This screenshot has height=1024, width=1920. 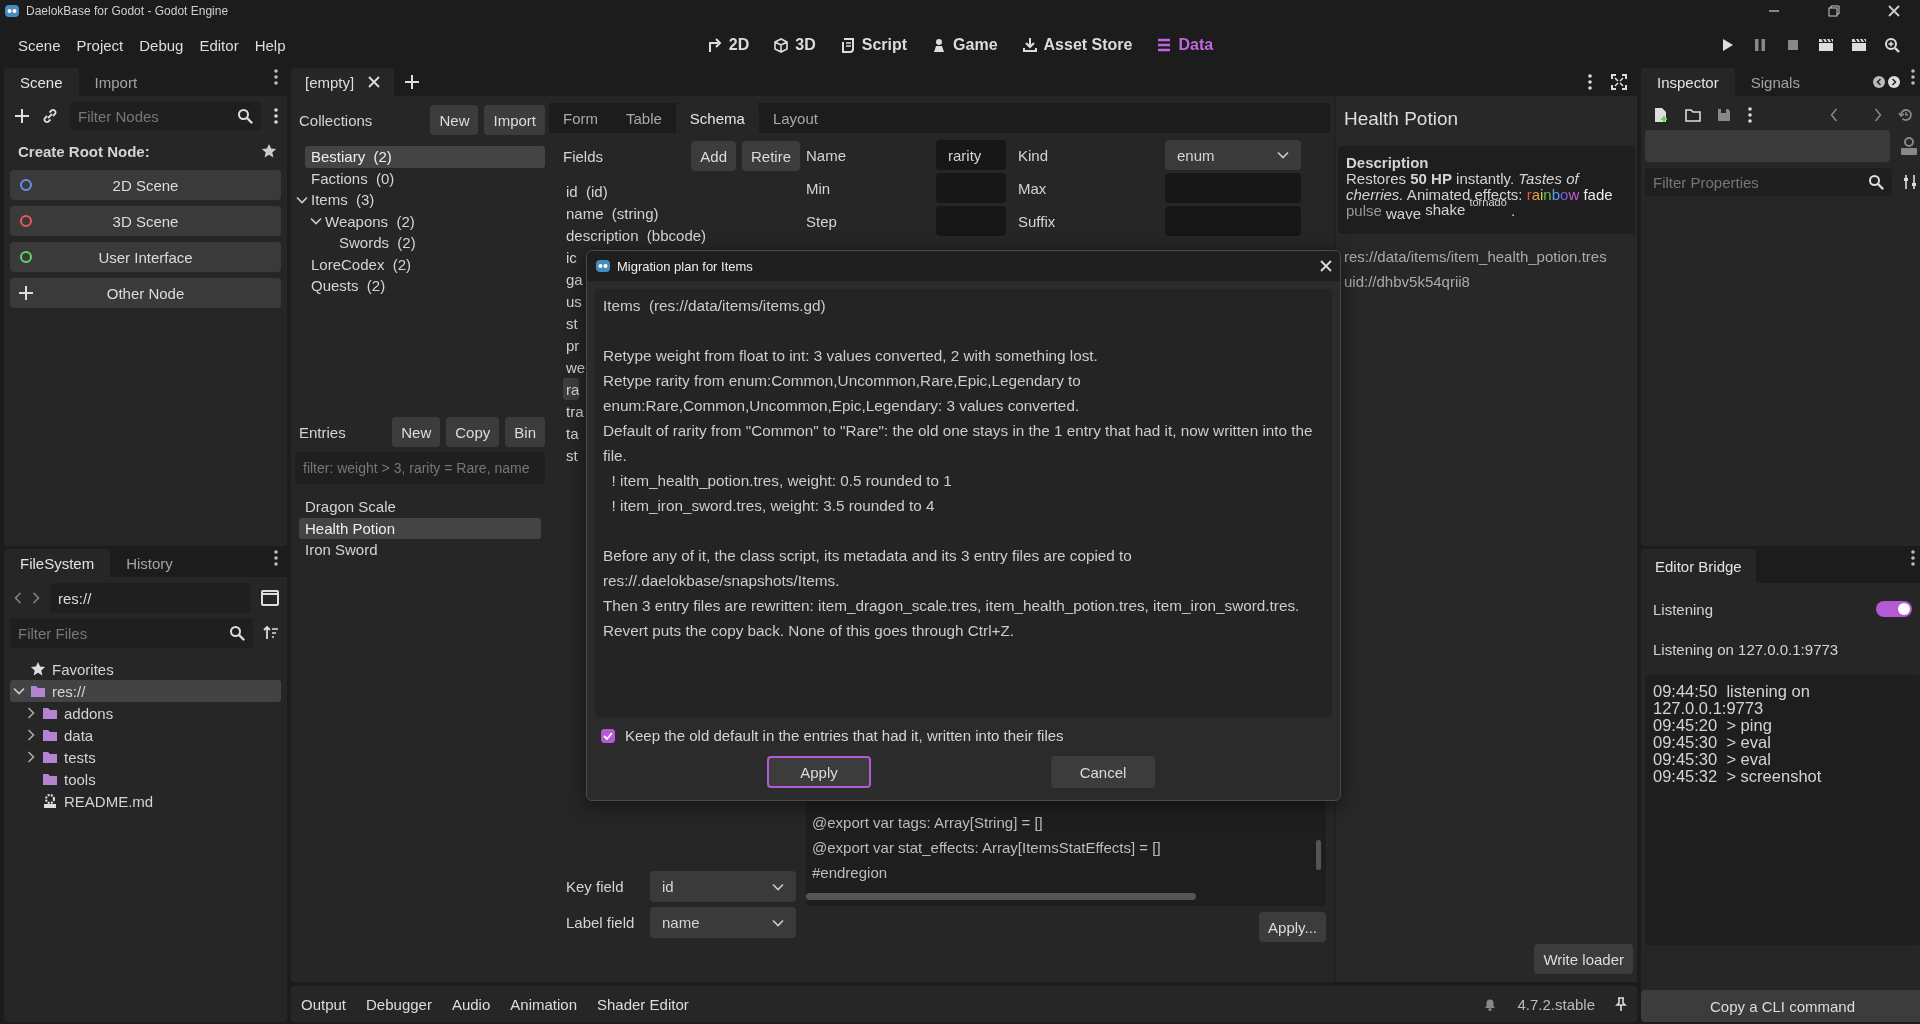 What do you see at coordinates (570, 455) in the screenshot?
I see `field-item: st` at bounding box center [570, 455].